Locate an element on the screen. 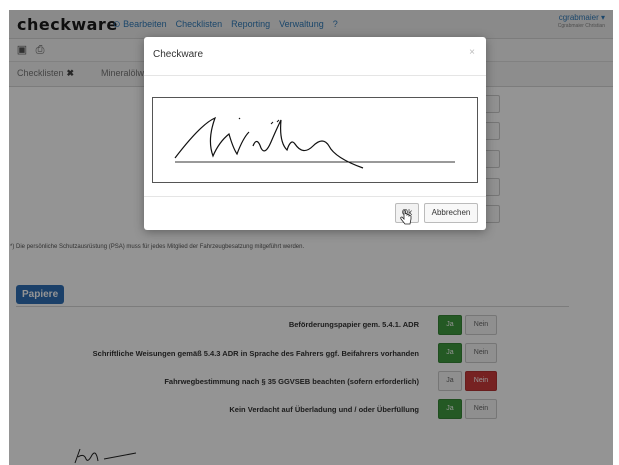 This screenshot has height=465, width=619. signature-drawing is located at coordinates (314, 142).